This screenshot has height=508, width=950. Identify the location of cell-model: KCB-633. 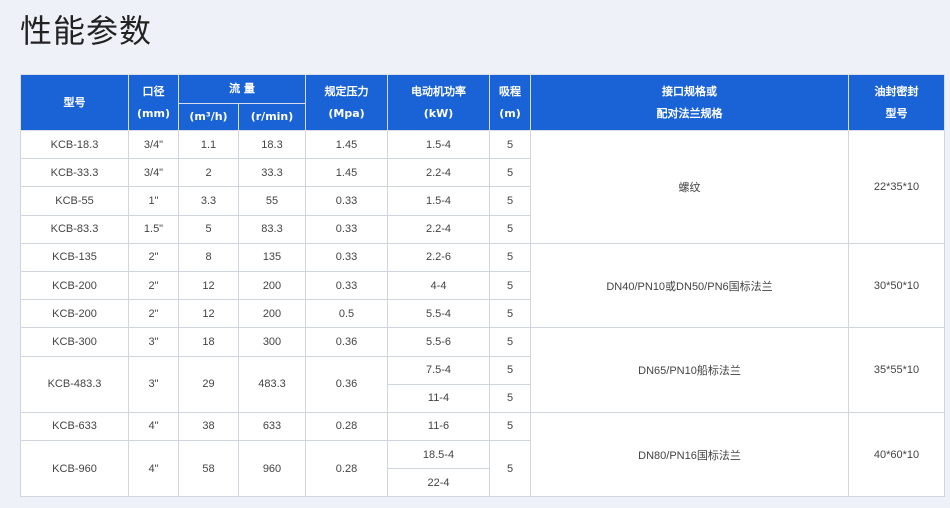
(74, 426).